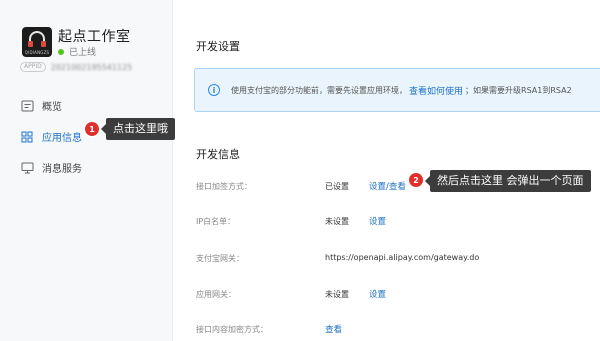 This screenshot has width=600, height=341. Describe the element at coordinates (62, 169) in the screenshot. I see `sidebar-item-label: 消息服务` at that location.